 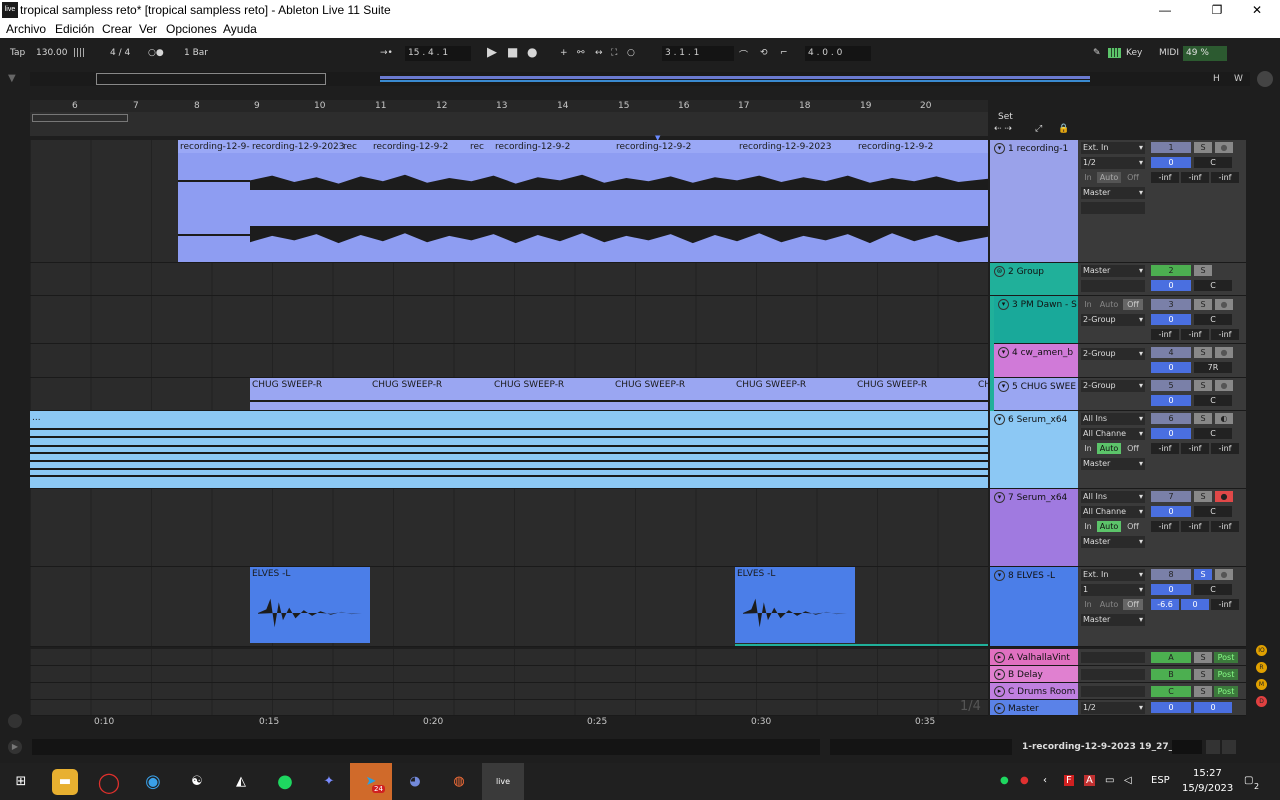 What do you see at coordinates (1213, 367) in the screenshot?
I see `pan-readout: 7R` at bounding box center [1213, 367].